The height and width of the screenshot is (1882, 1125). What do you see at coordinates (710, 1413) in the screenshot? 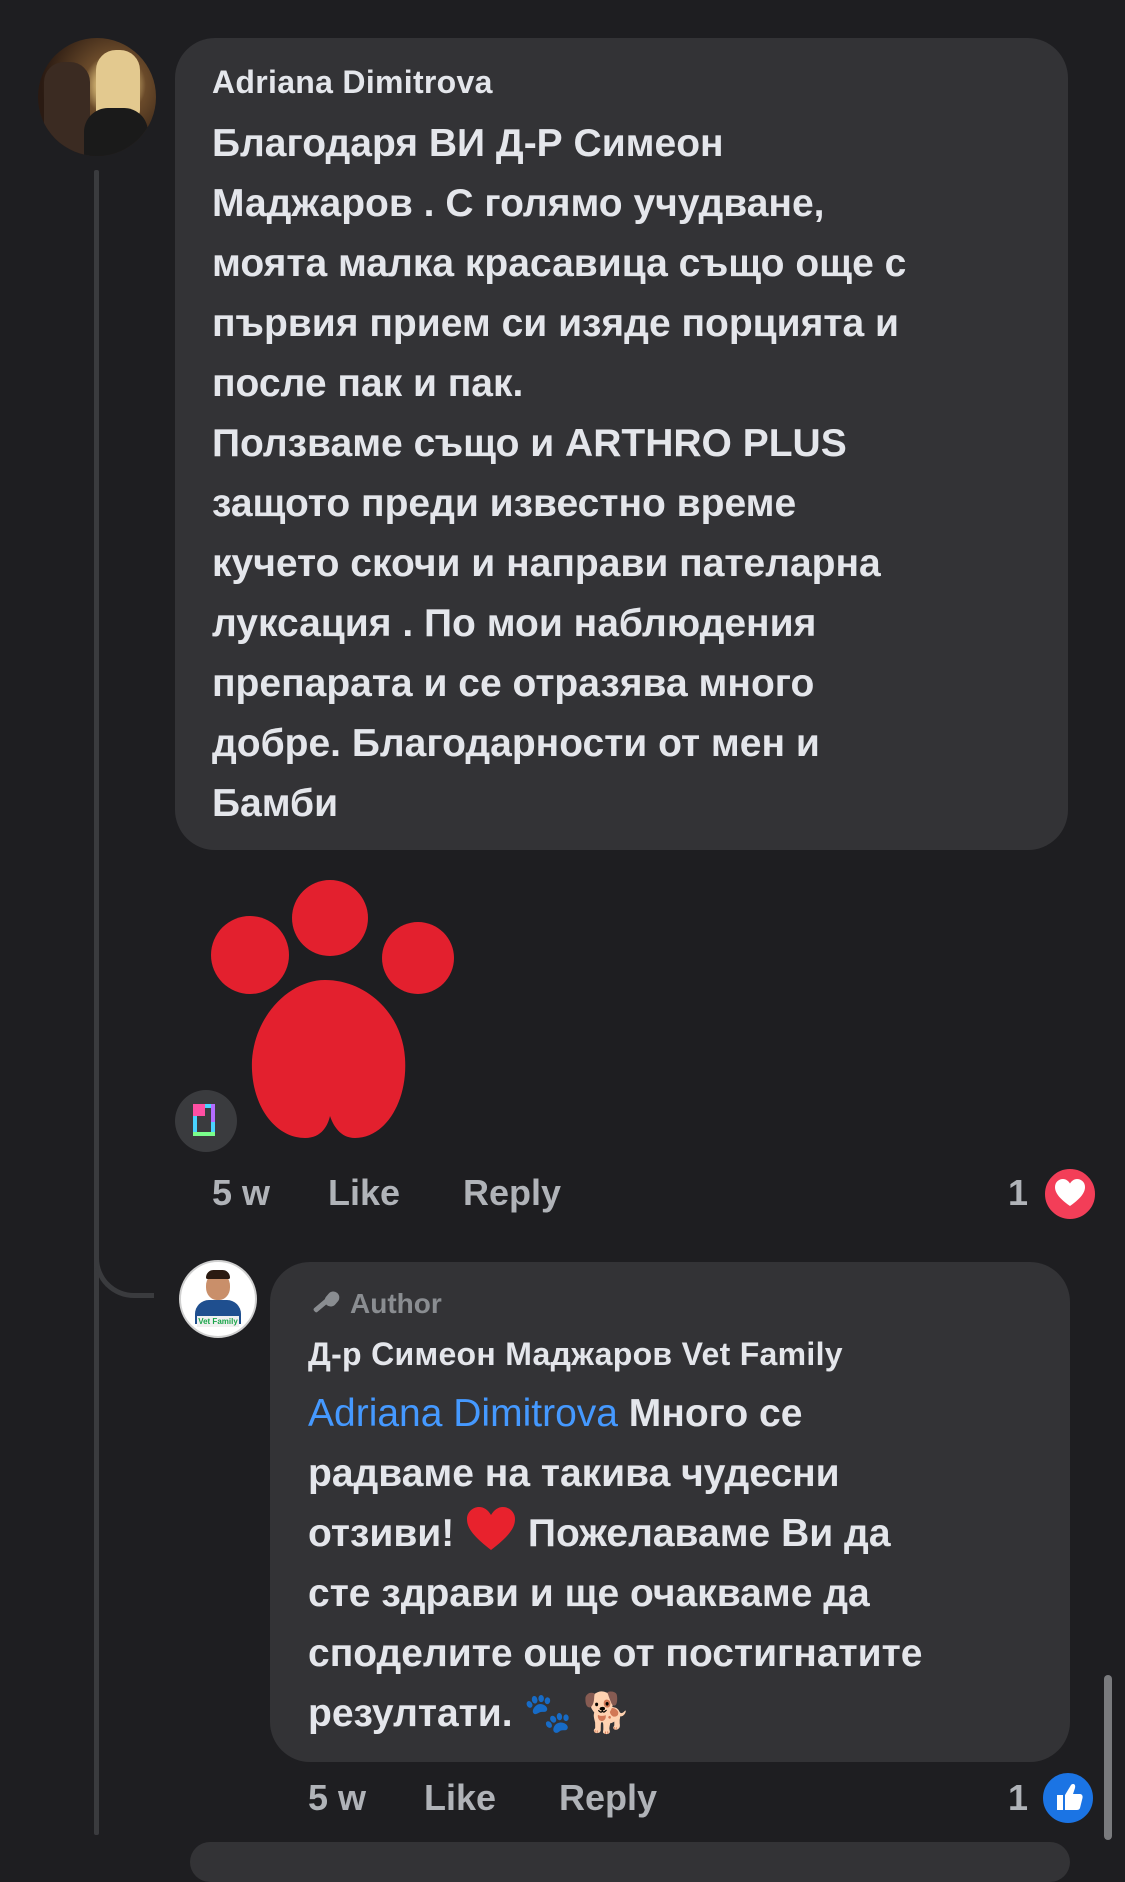
I see `text-line: Много се` at bounding box center [710, 1413].